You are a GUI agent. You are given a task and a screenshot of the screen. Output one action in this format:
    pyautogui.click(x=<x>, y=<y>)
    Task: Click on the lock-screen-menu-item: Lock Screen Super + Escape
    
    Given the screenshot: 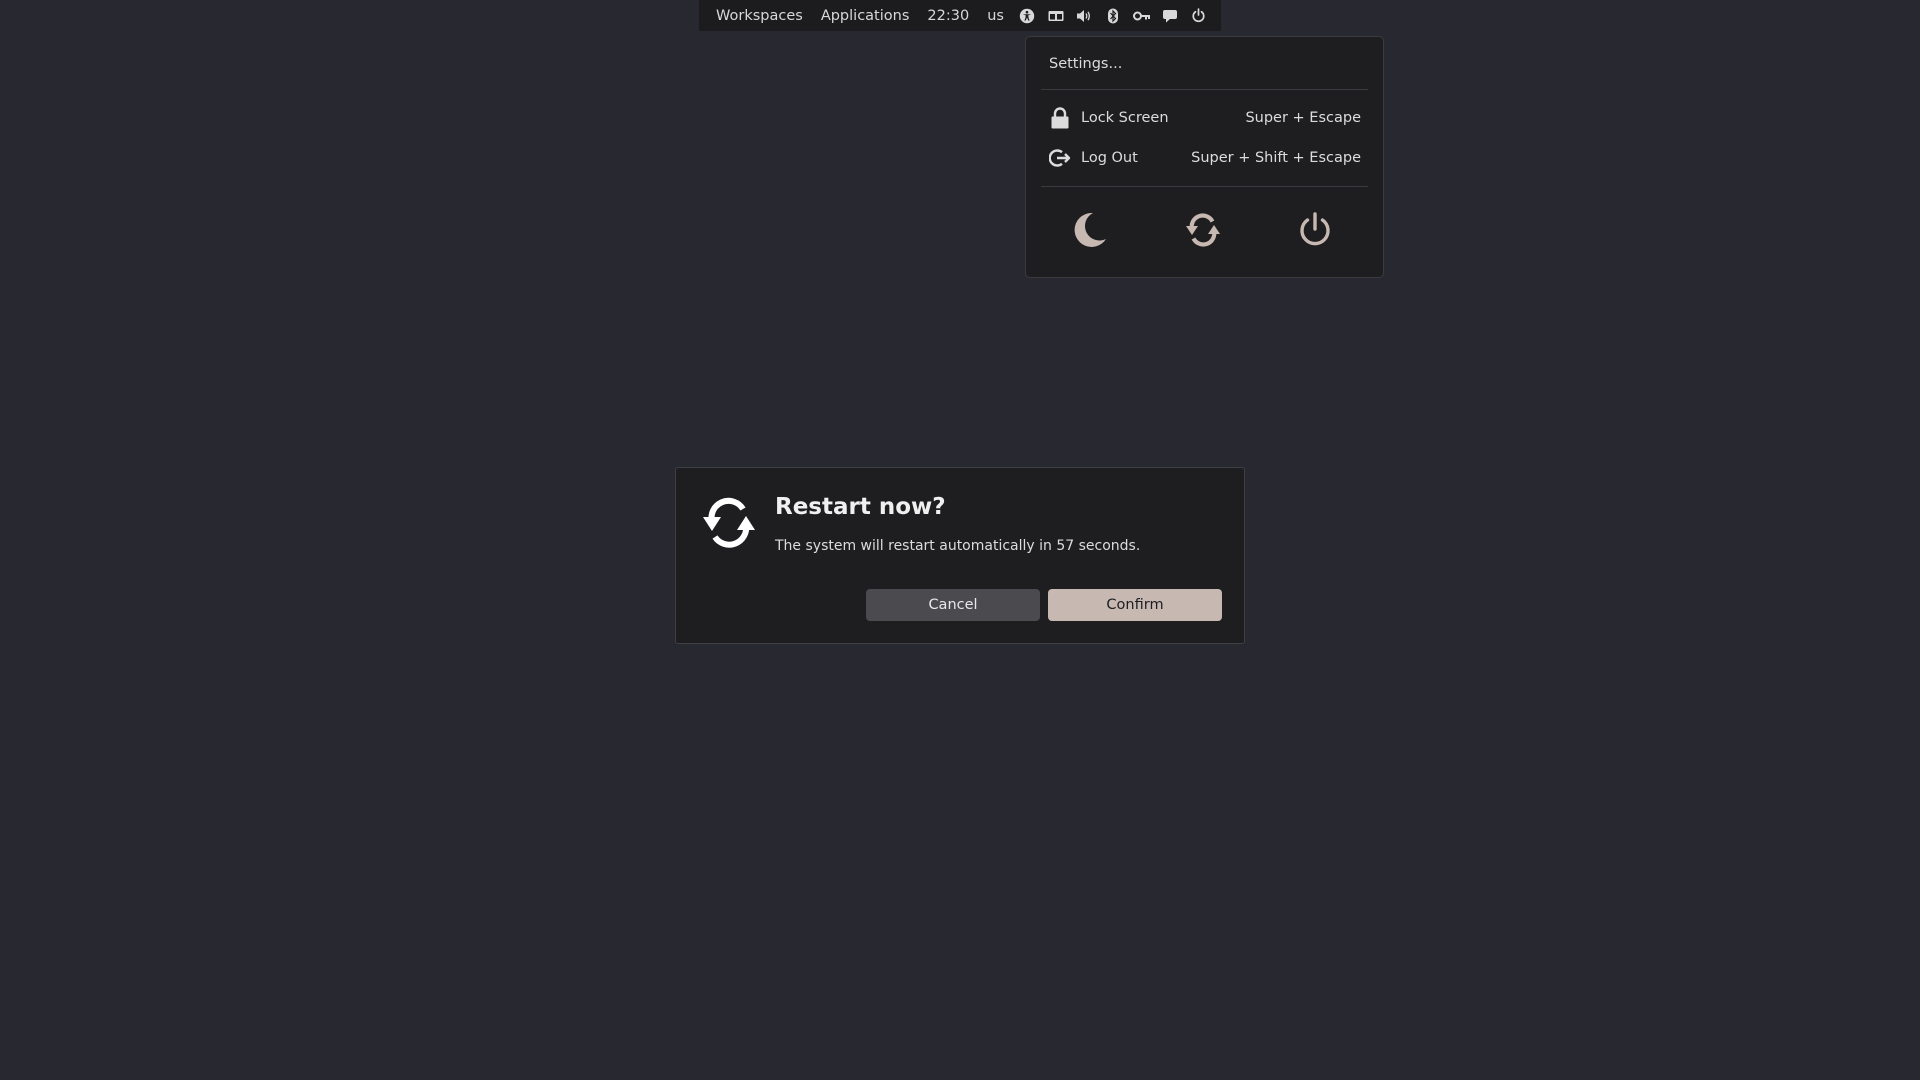 What is the action you would take?
    pyautogui.click(x=1205, y=118)
    